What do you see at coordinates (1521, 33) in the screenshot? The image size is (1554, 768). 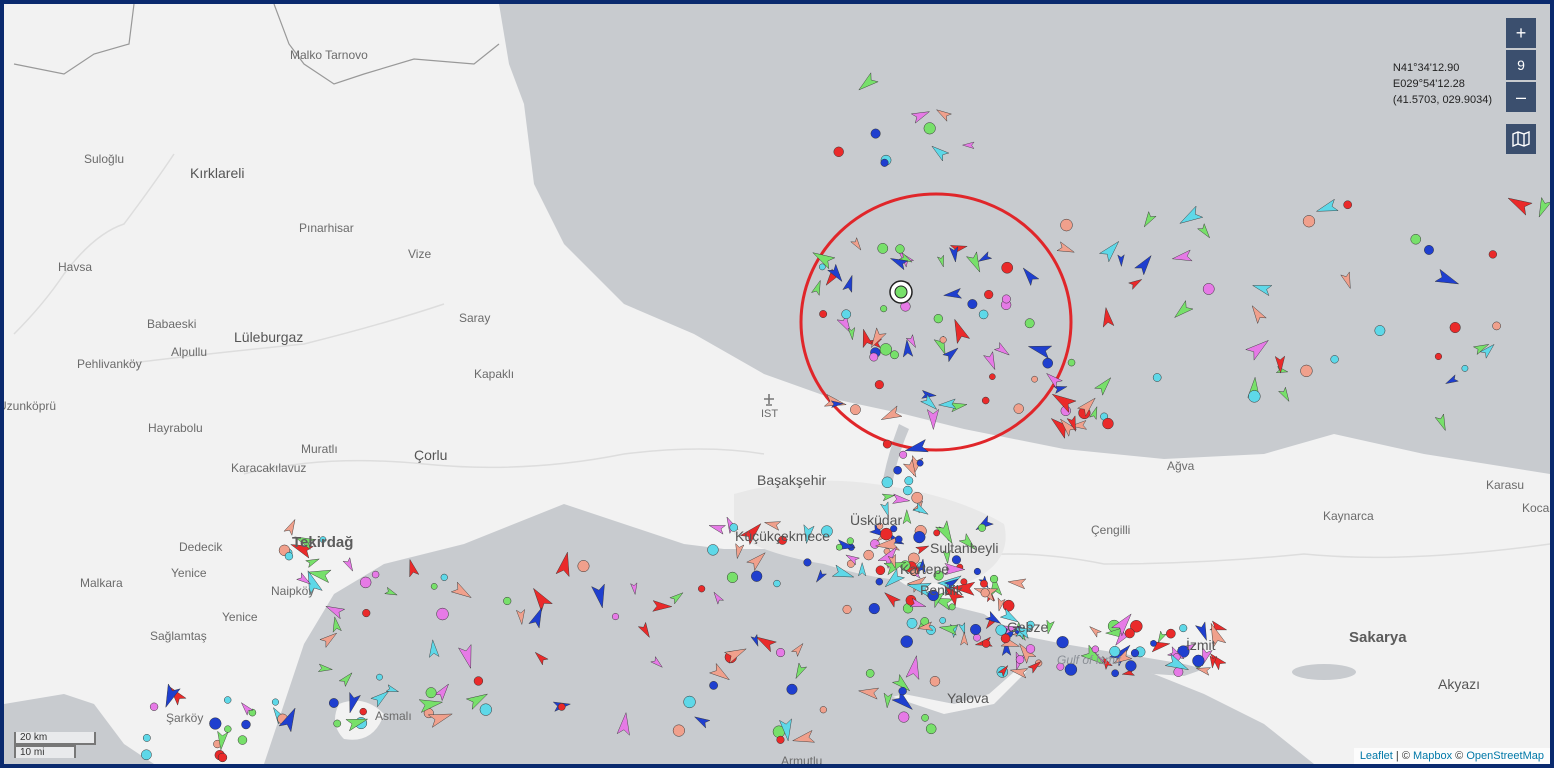 I see `zoom-in-button: +` at bounding box center [1521, 33].